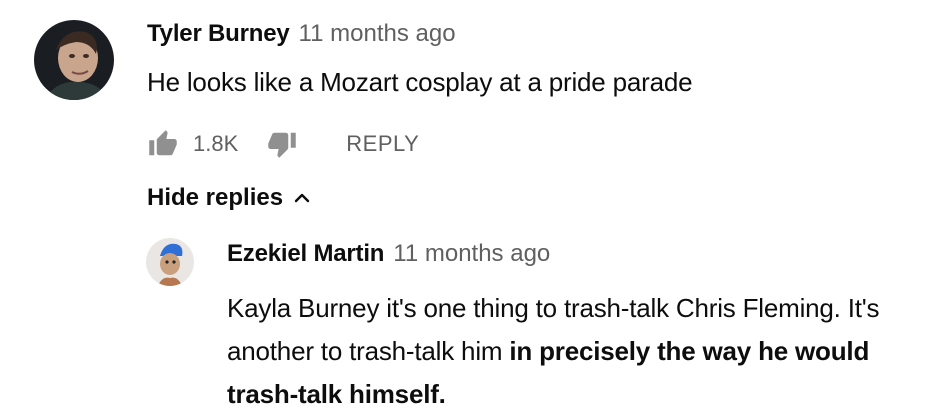  I want to click on like-count: 1.8K, so click(216, 143).